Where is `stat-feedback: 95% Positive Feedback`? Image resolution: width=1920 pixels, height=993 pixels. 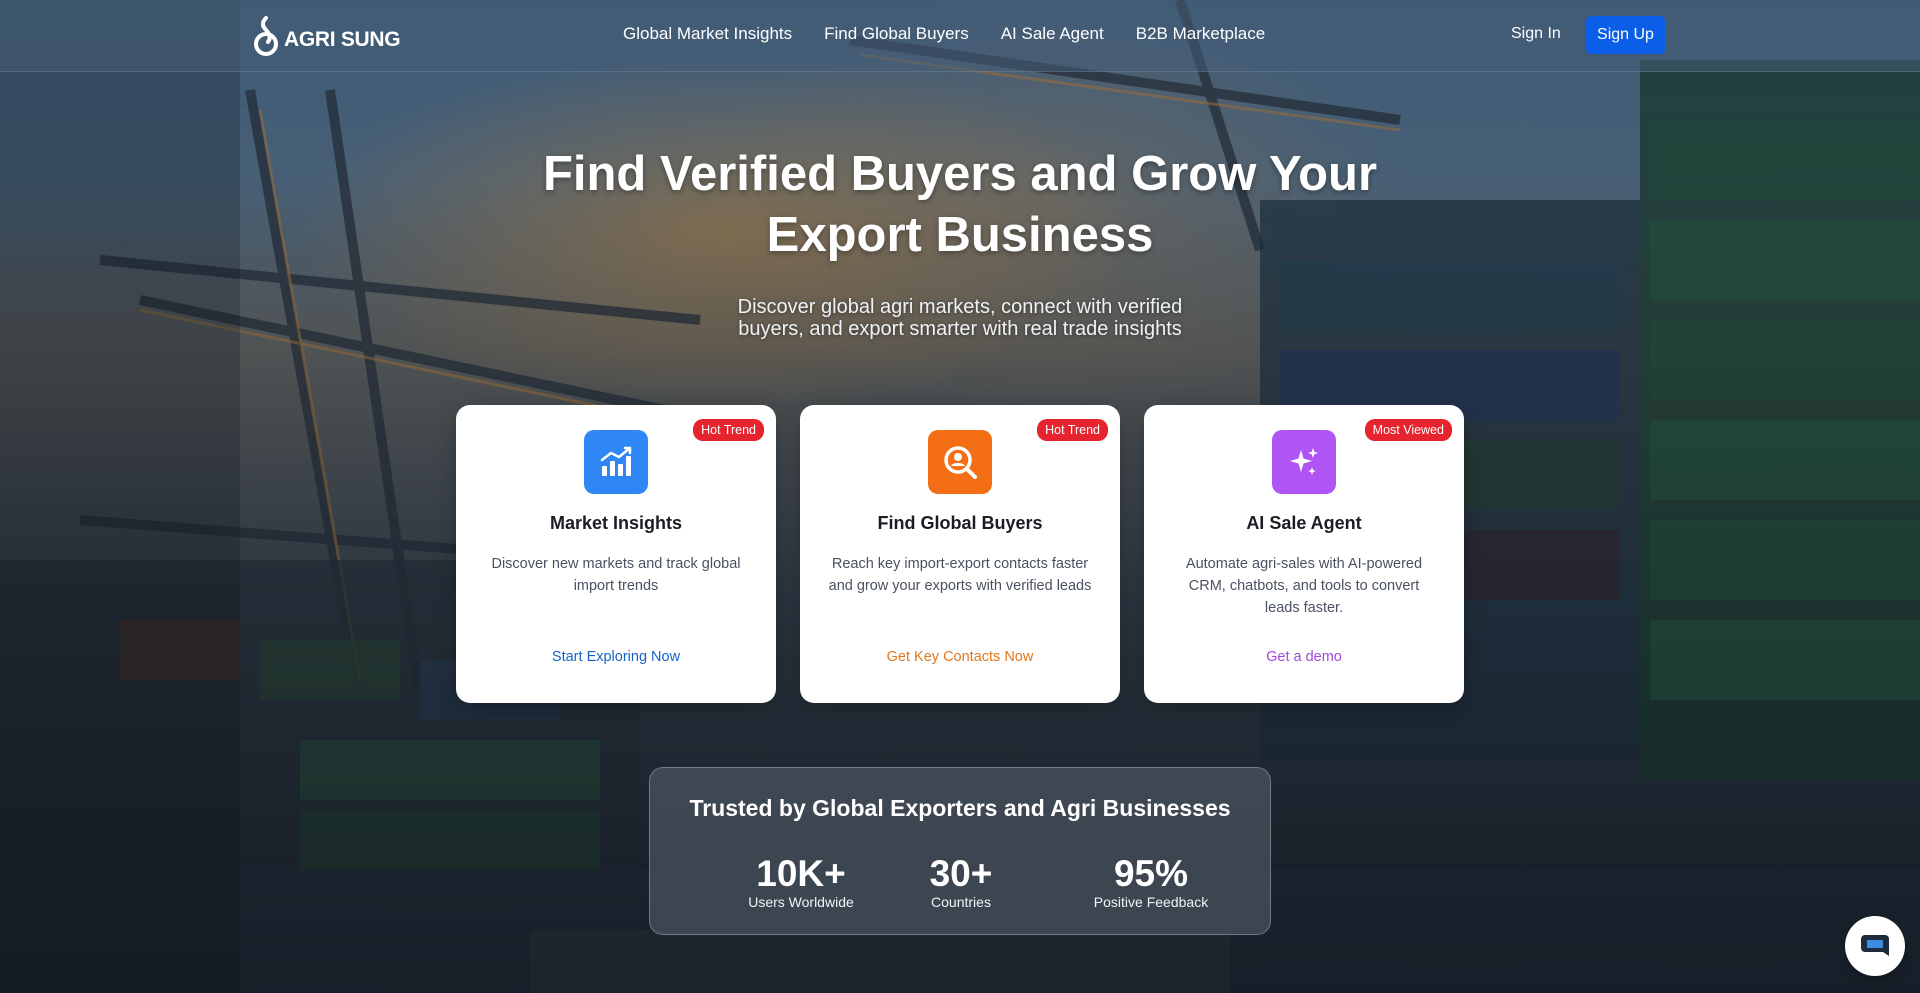 stat-feedback: 95% Positive Feedback is located at coordinates (1151, 882).